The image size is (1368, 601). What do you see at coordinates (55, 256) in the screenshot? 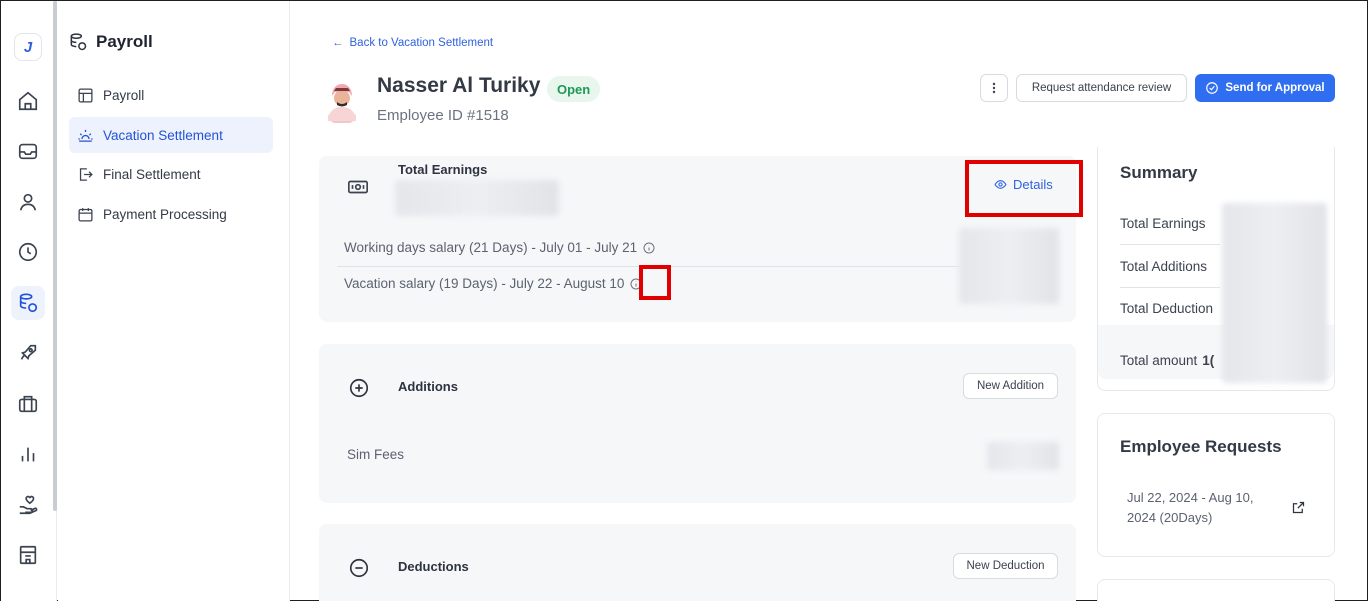
I see `rail-scrollbar` at bounding box center [55, 256].